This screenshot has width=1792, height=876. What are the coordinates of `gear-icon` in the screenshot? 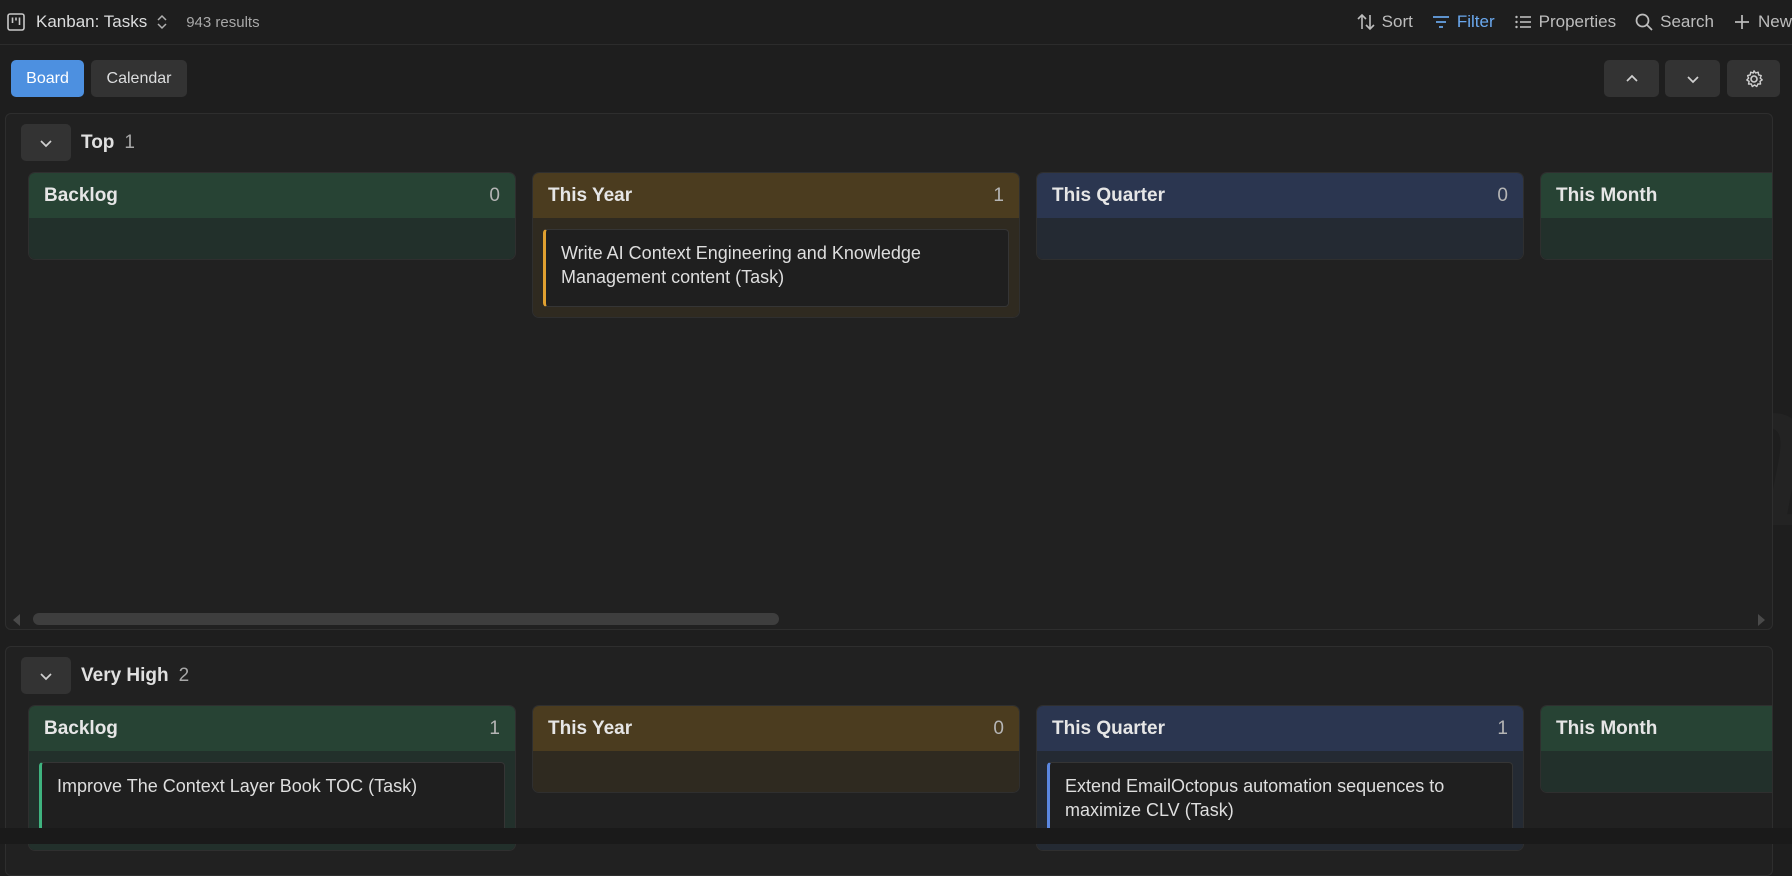 It's located at (1754, 78).